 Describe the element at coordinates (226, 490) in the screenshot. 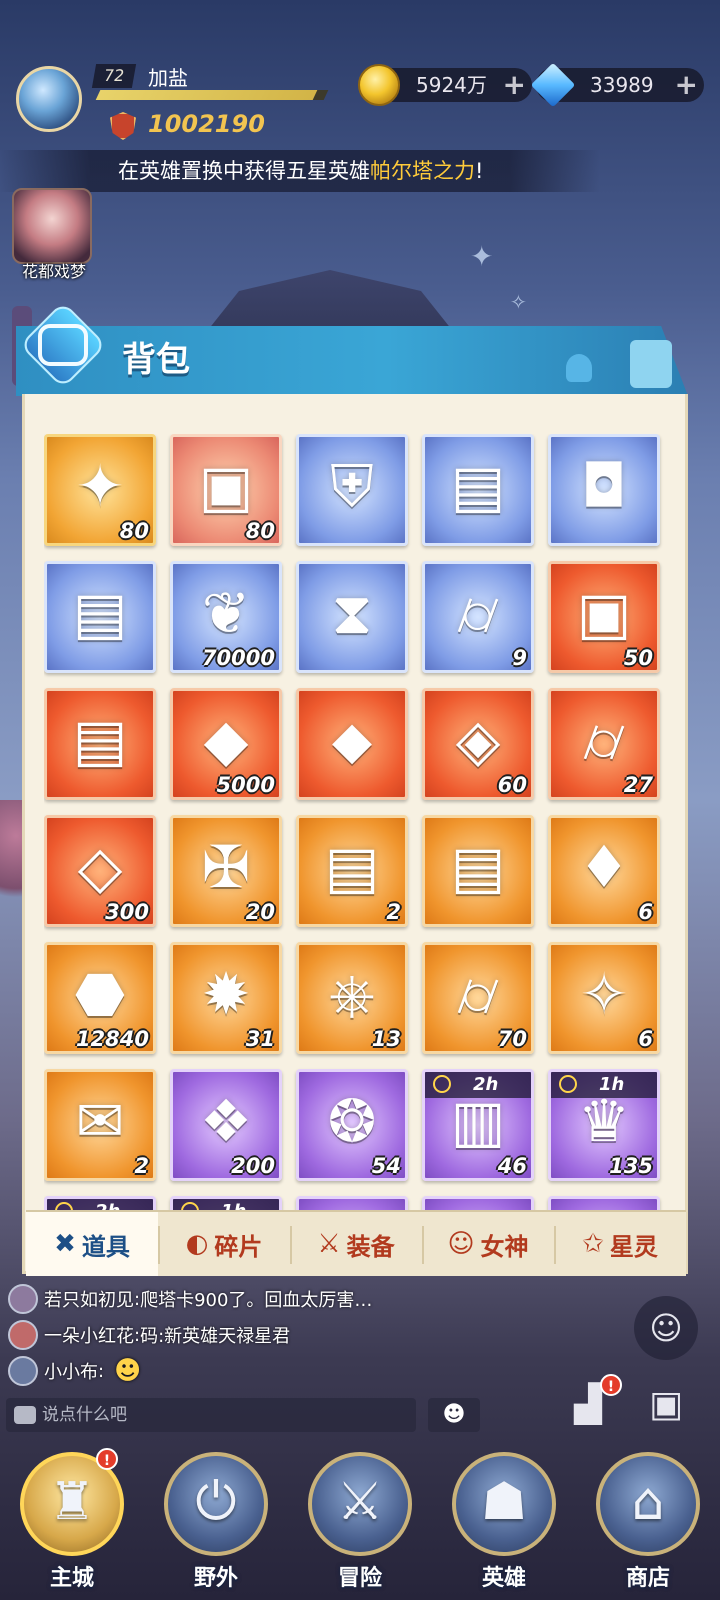

I see `bag-item: ▣ 80` at that location.